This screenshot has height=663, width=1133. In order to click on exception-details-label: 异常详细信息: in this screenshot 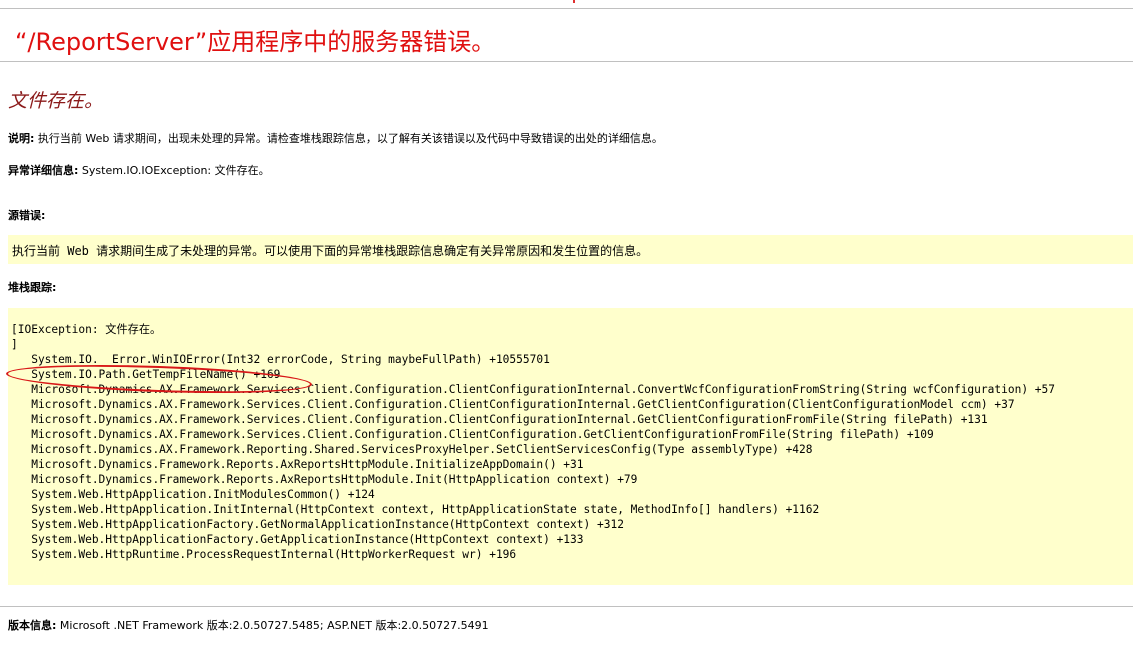, I will do `click(43, 170)`.